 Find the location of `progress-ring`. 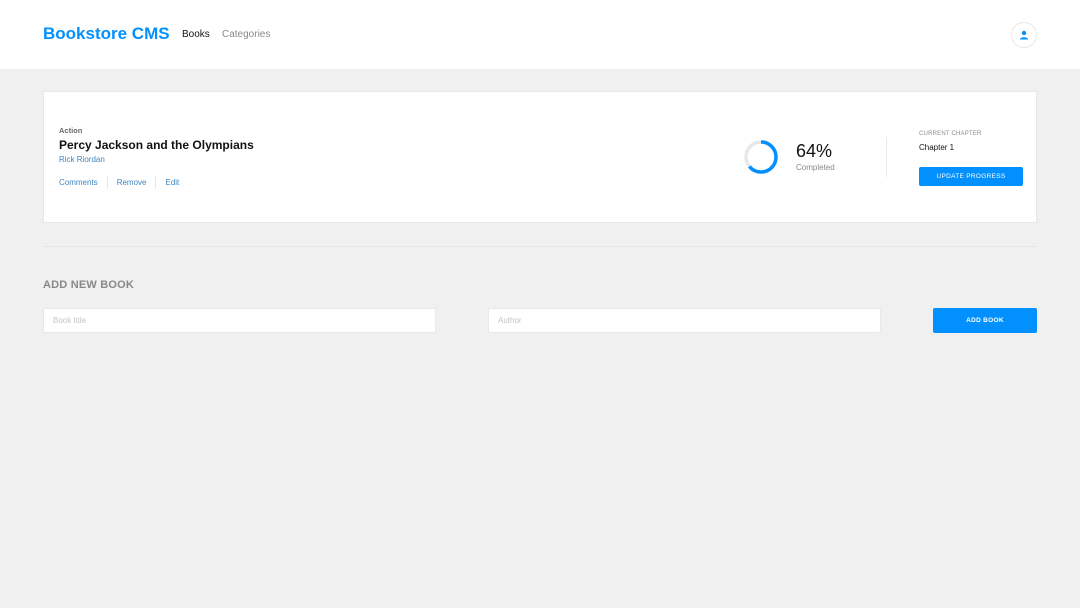

progress-ring is located at coordinates (761, 157).